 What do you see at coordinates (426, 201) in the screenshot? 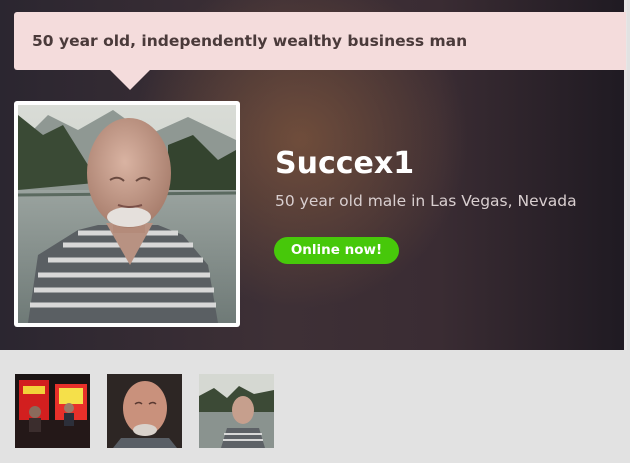
I see `profile-location: 50 year old male in Las Vegas, Nevada` at bounding box center [426, 201].